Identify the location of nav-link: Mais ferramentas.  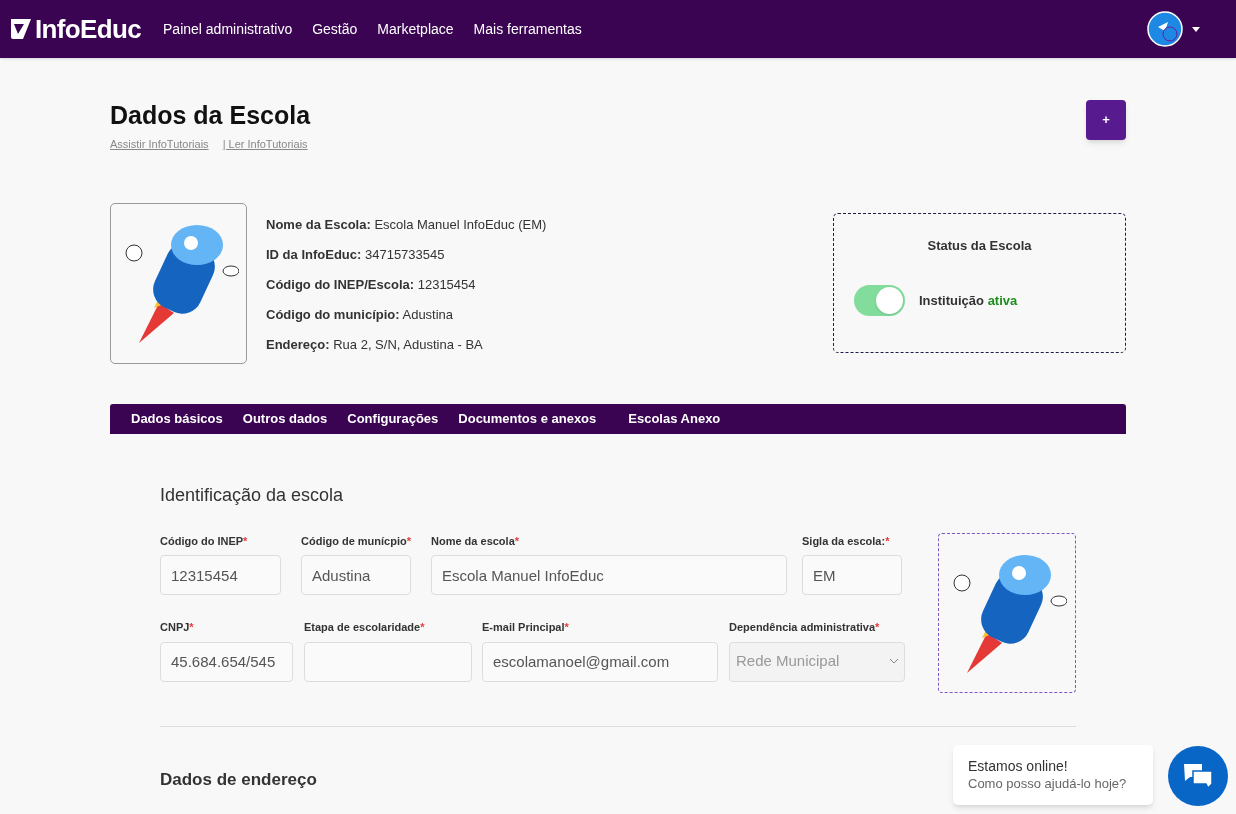
(527, 29).